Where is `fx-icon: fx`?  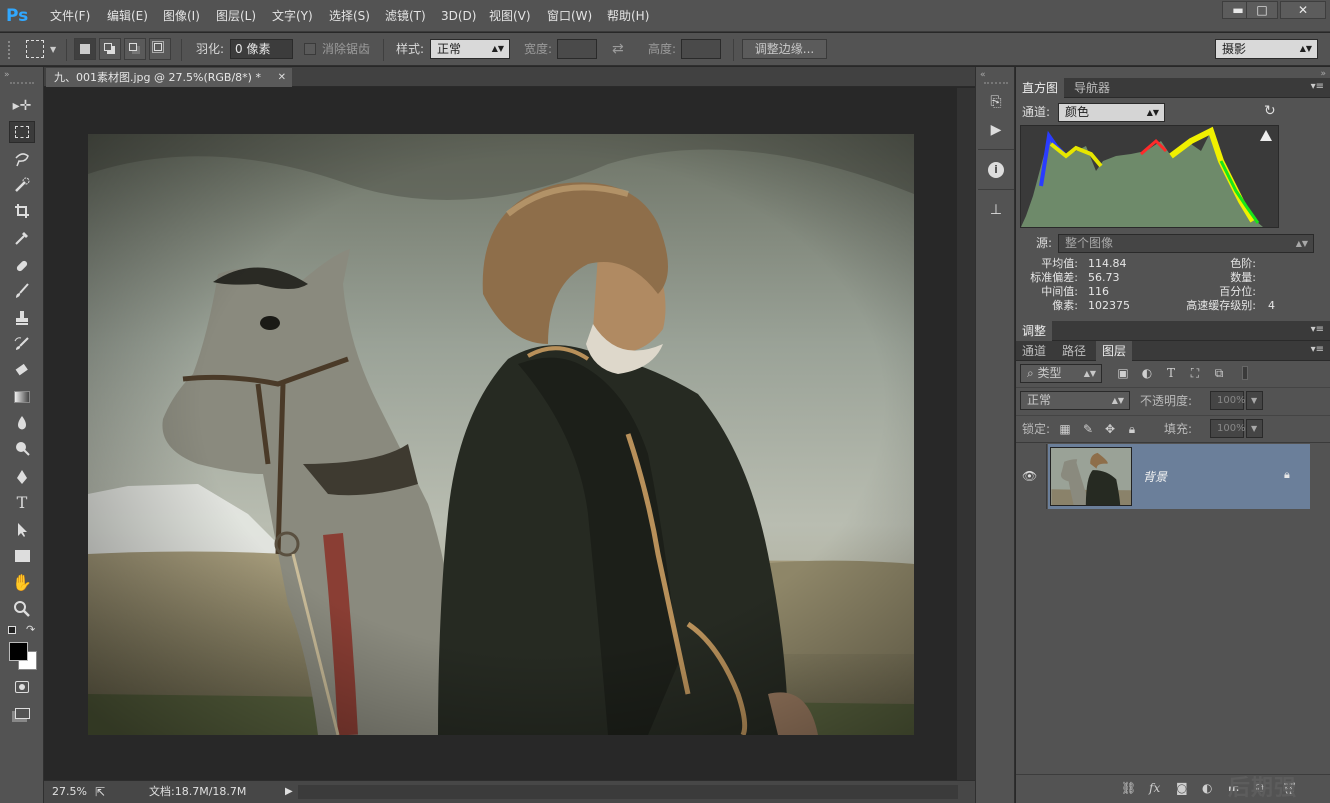
fx-icon: fx is located at coordinates (1154, 788).